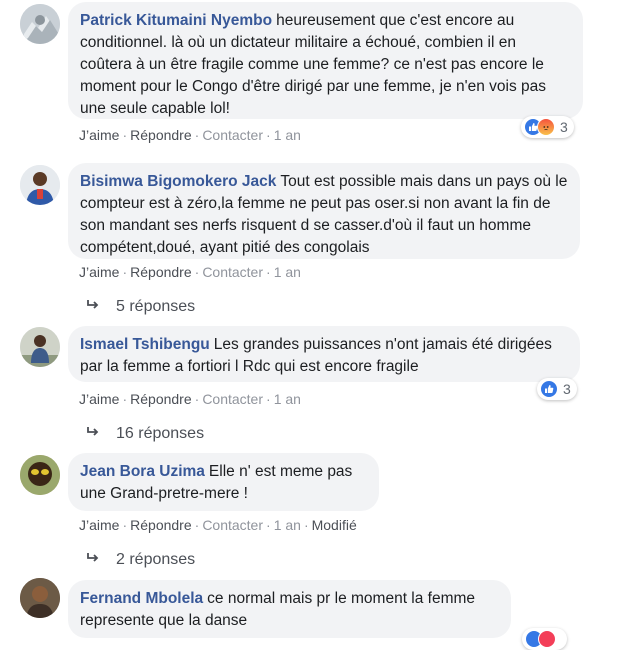 The height and width of the screenshot is (650, 623). I want to click on reactions-summary, so click(544, 639).